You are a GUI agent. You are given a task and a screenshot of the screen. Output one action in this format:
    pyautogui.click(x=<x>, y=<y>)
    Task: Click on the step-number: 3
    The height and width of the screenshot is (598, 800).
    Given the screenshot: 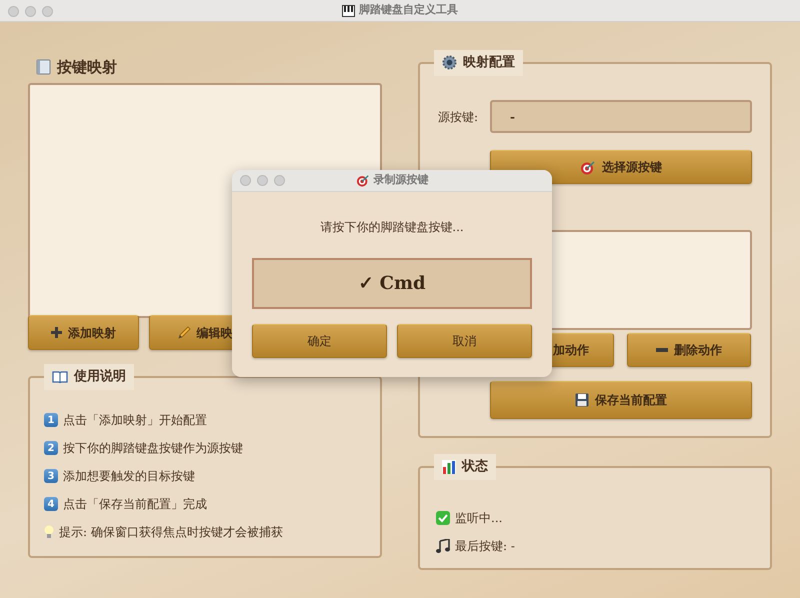 What is the action you would take?
    pyautogui.click(x=51, y=476)
    